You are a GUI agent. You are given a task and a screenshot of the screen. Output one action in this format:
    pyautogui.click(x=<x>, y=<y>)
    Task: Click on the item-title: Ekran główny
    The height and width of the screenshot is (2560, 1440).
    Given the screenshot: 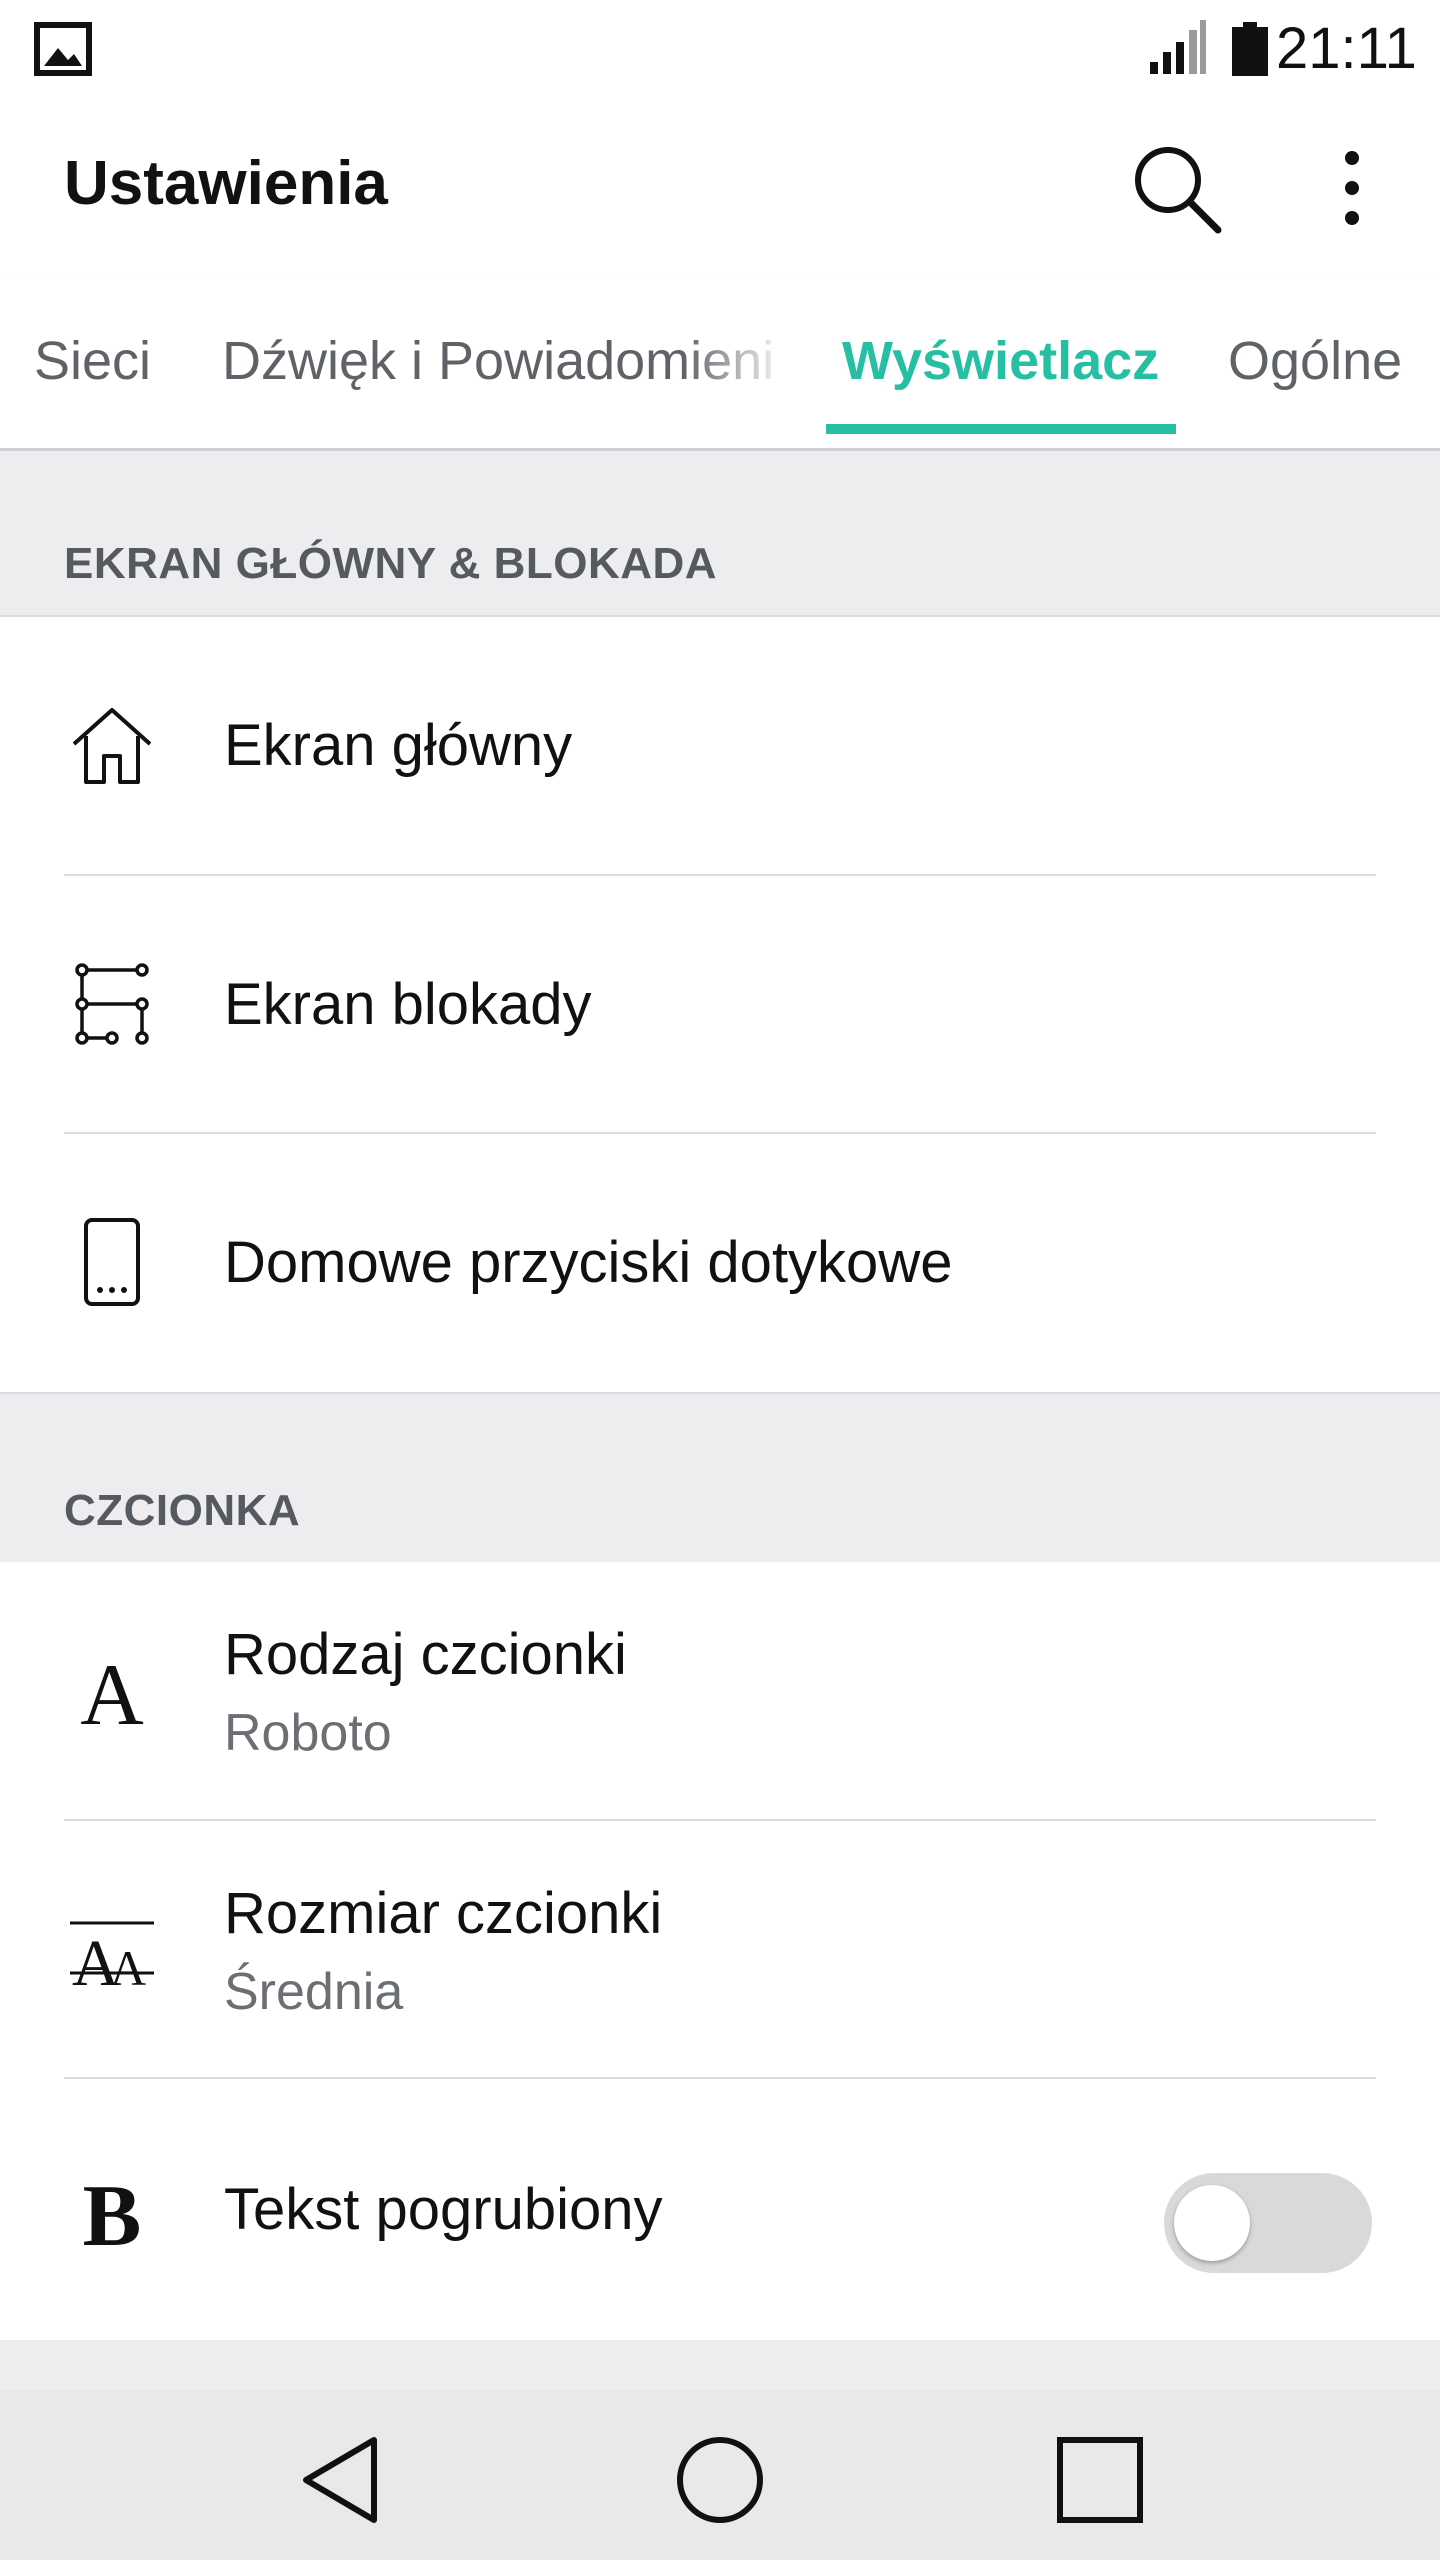 What is the action you would take?
    pyautogui.click(x=398, y=745)
    